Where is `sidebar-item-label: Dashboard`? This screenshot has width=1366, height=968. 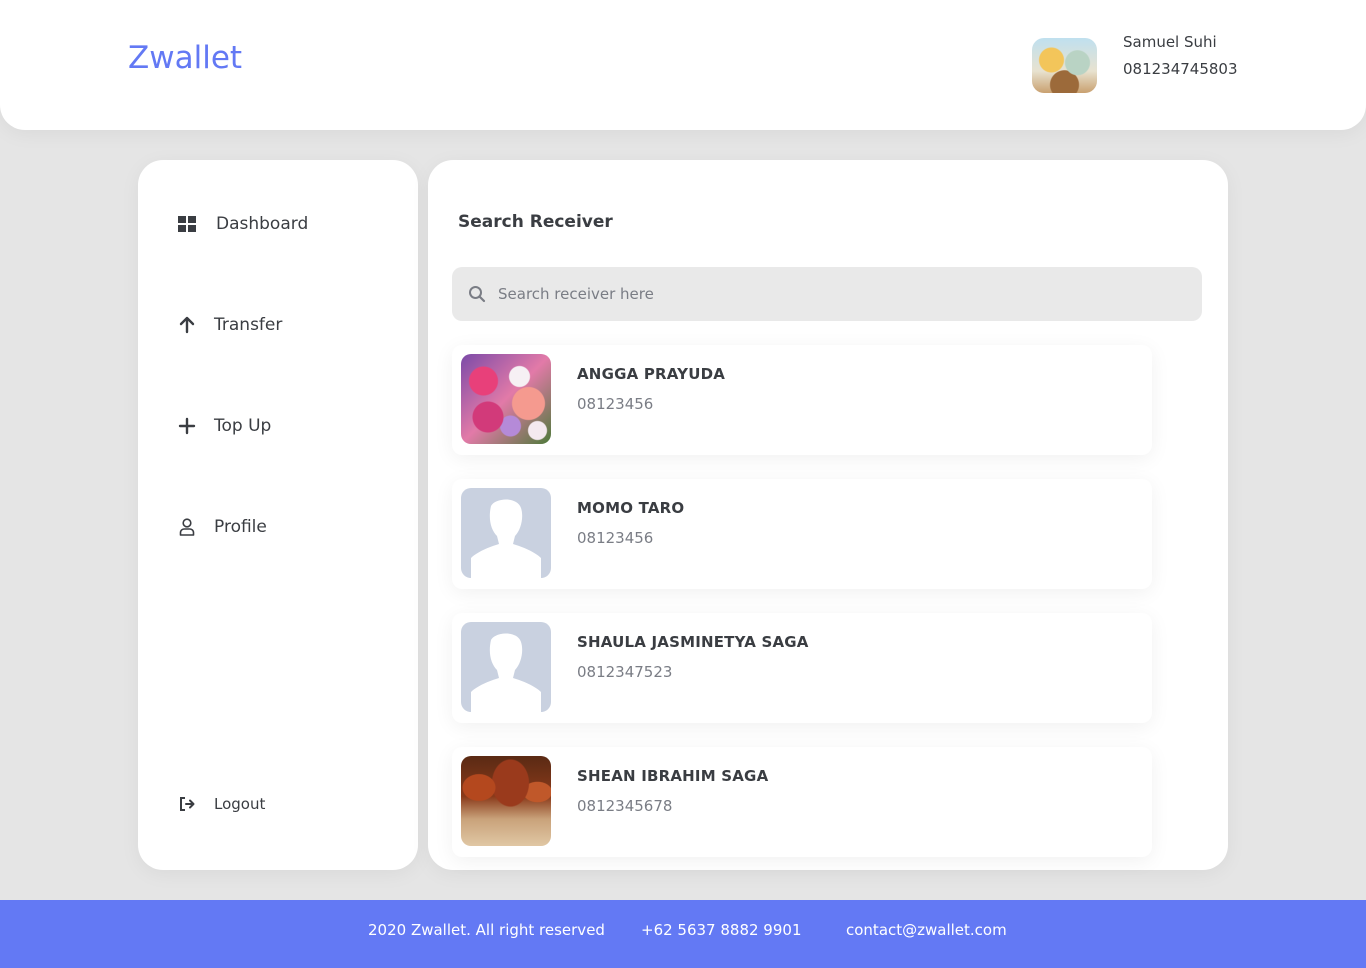 sidebar-item-label: Dashboard is located at coordinates (262, 224).